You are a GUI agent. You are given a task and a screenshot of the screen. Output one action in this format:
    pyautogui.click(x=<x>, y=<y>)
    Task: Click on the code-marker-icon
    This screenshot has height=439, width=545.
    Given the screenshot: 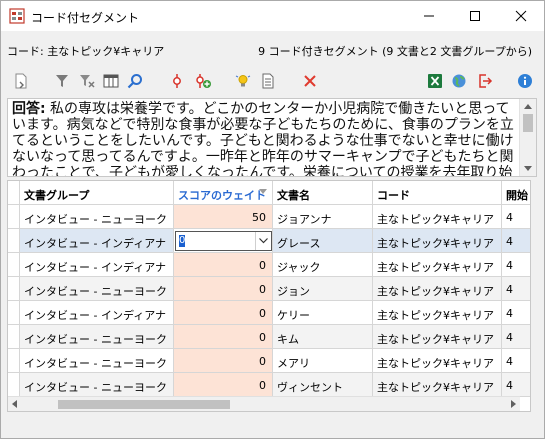 What is the action you would take?
    pyautogui.click(x=177, y=81)
    